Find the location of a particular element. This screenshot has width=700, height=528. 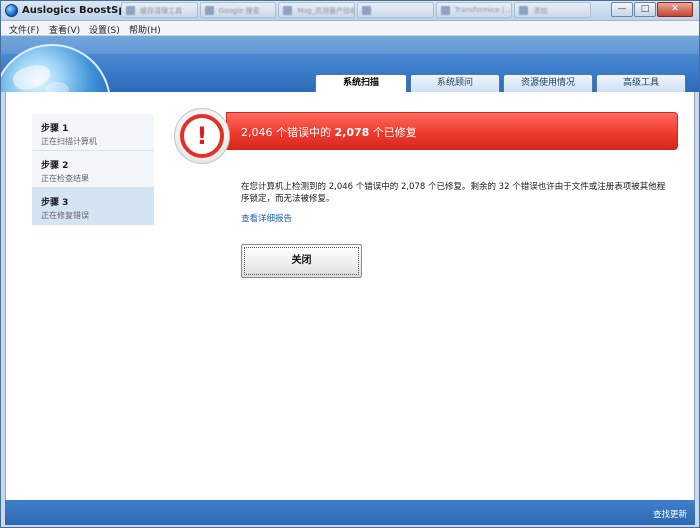

alert-icon-frame: ! is located at coordinates (202, 136).